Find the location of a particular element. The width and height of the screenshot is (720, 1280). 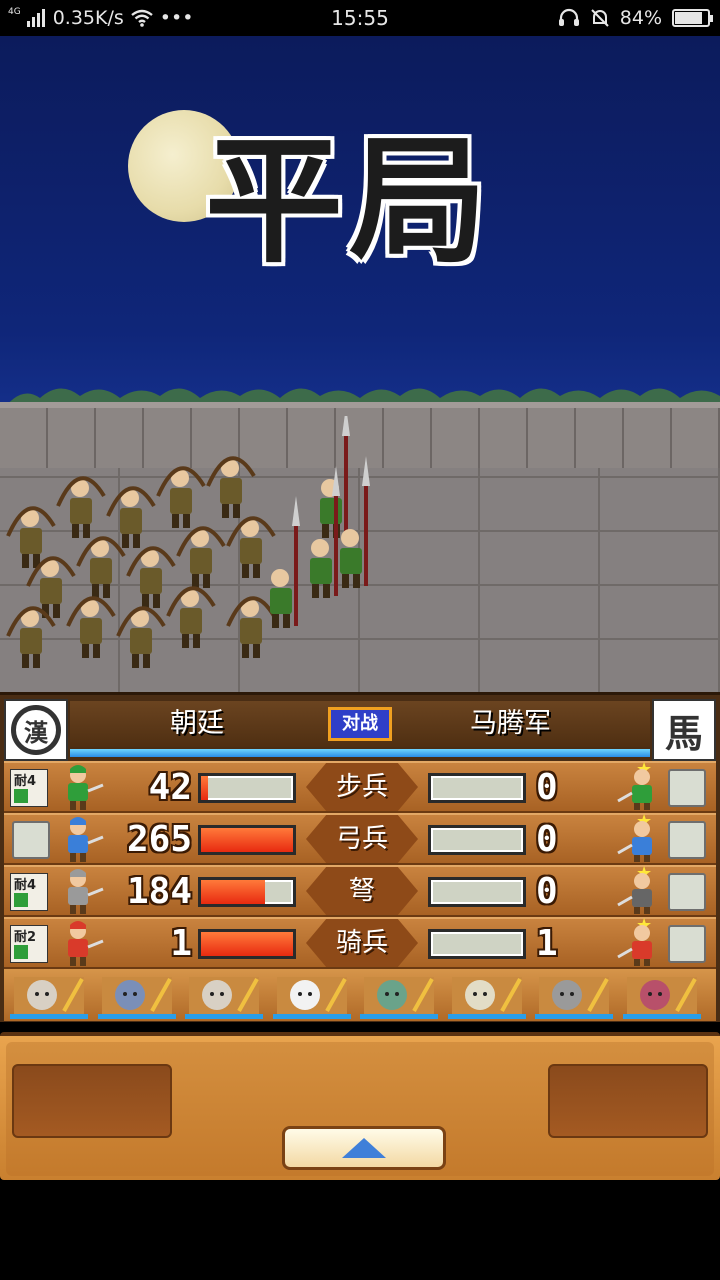

command-panel is located at coordinates (360, 1106).